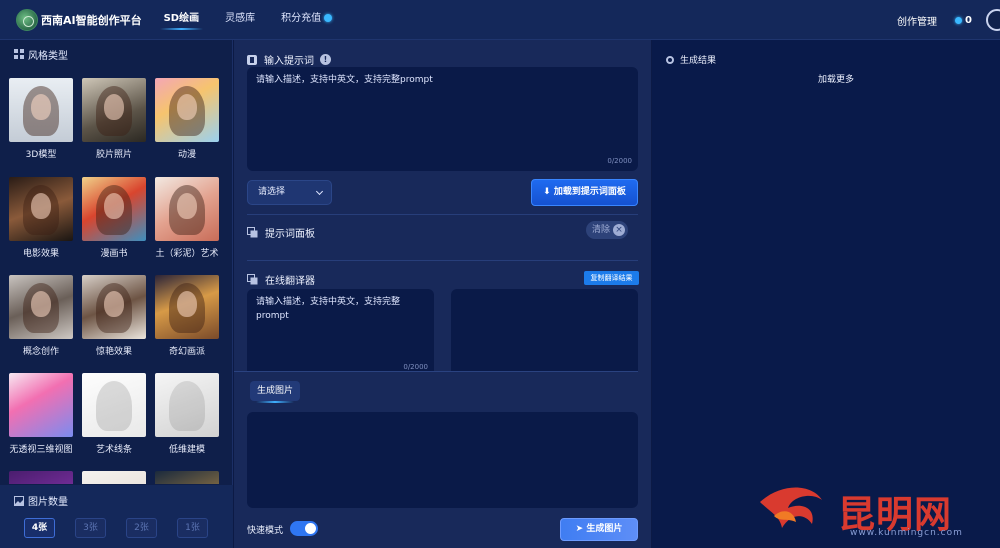 The width and height of the screenshot is (1000, 548). What do you see at coordinates (826, 78) in the screenshot?
I see `load-more-link: 加载更多` at bounding box center [826, 78].